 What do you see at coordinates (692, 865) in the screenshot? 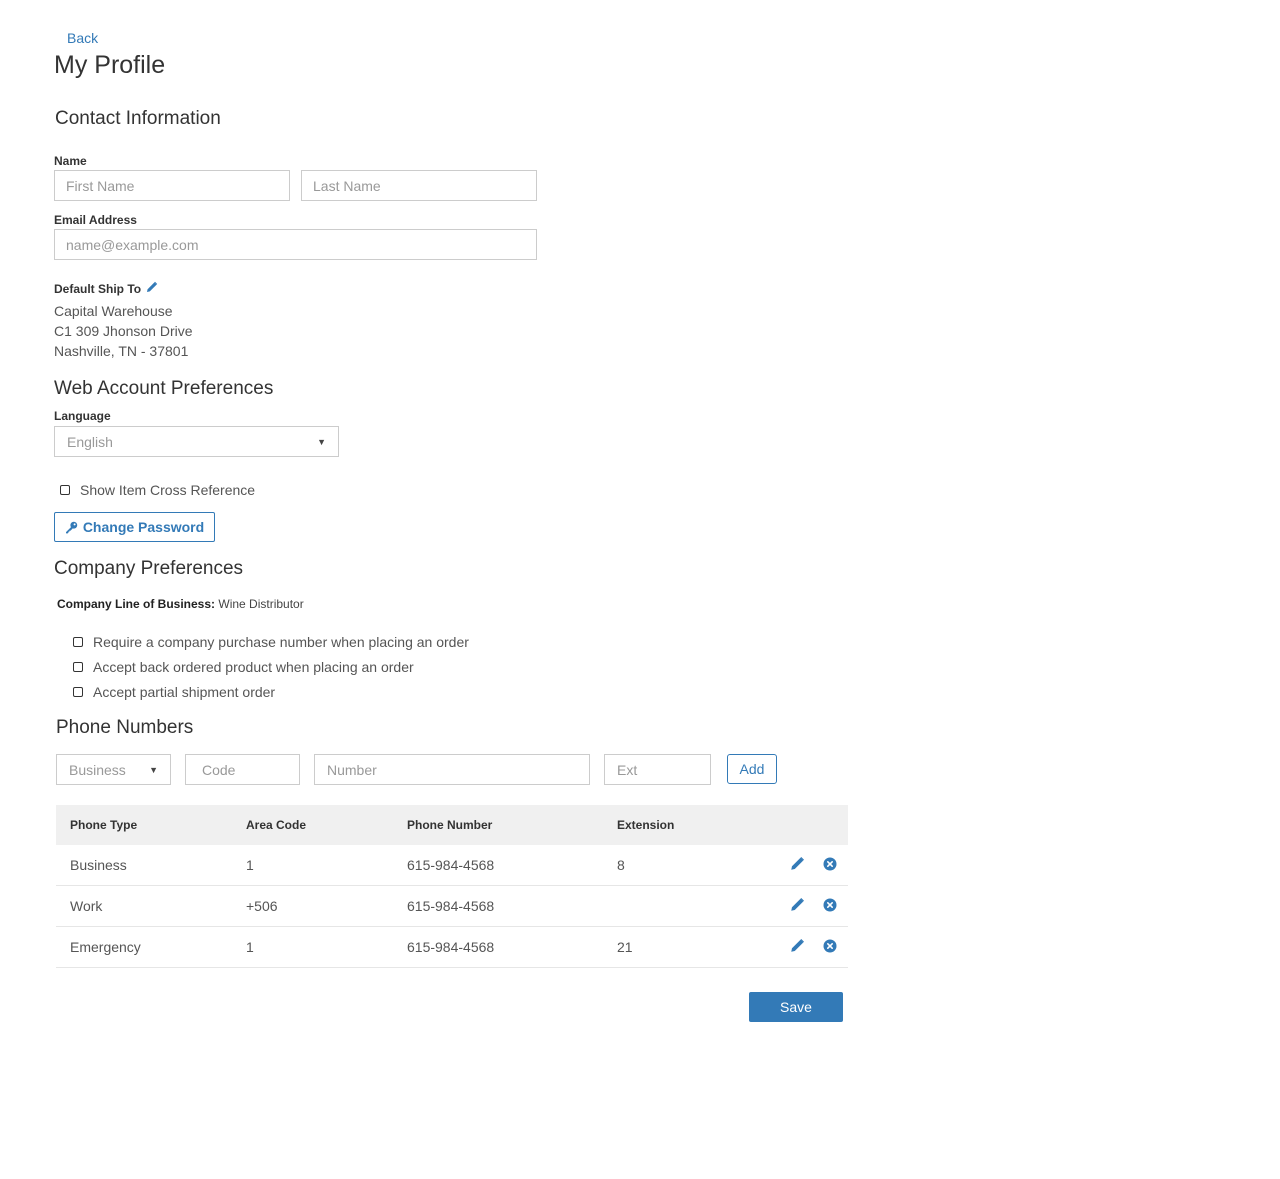
I see `extension-cell: 8` at bounding box center [692, 865].